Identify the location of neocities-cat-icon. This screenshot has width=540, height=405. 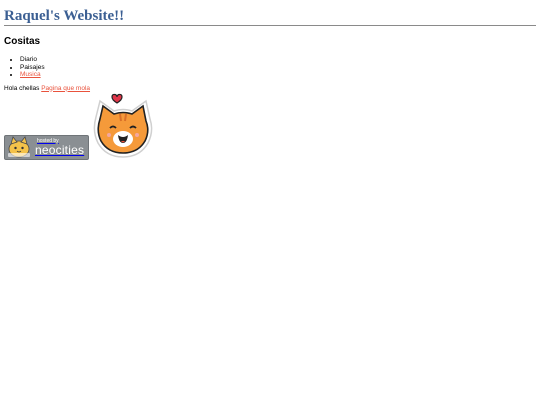
(19, 147).